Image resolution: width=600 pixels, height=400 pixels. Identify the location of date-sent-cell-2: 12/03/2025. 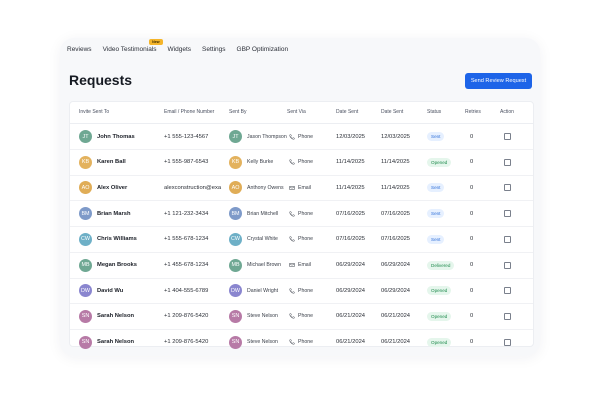
(396, 136).